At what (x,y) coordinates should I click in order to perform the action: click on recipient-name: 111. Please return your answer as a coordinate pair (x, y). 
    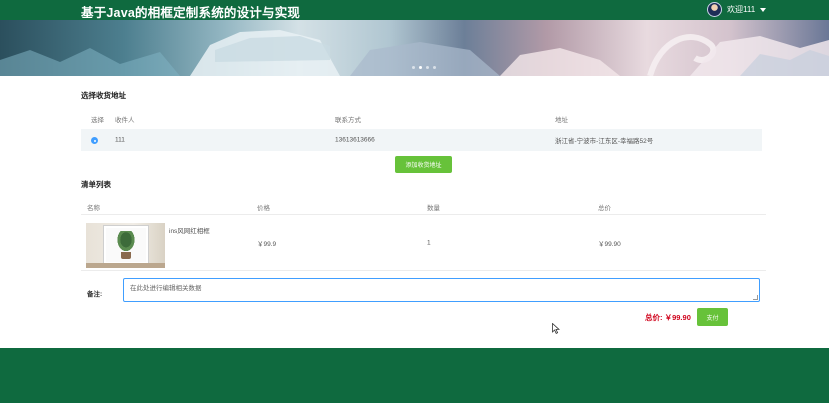
    Looking at the image, I should click on (120, 140).